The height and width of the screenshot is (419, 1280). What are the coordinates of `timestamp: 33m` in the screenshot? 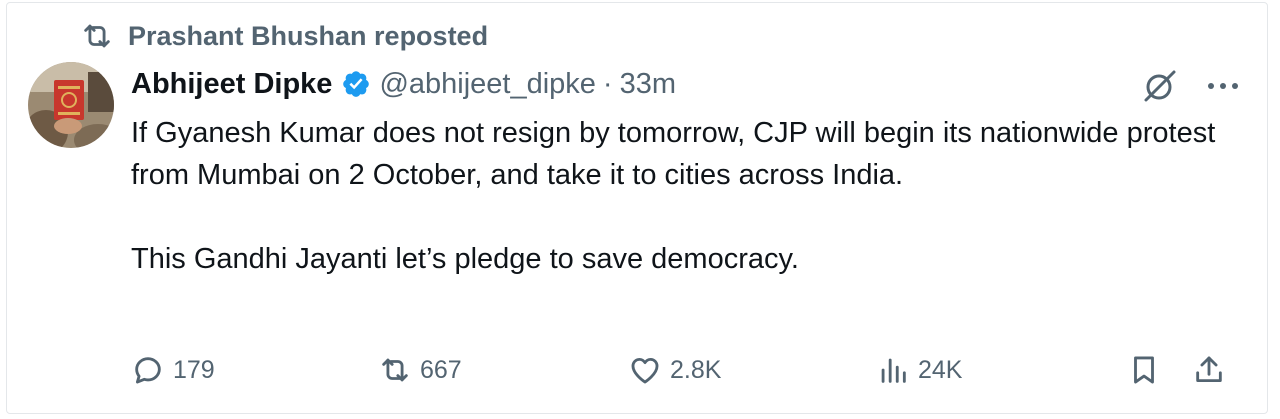 It's located at (648, 84).